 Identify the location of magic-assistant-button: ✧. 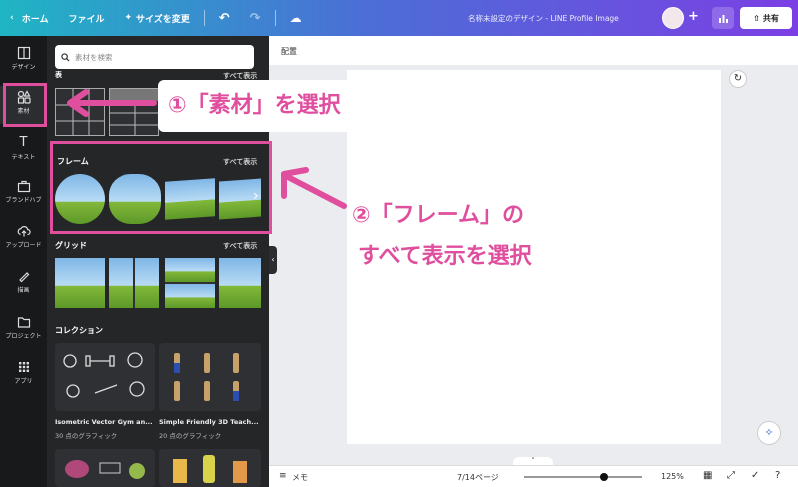
(769, 433).